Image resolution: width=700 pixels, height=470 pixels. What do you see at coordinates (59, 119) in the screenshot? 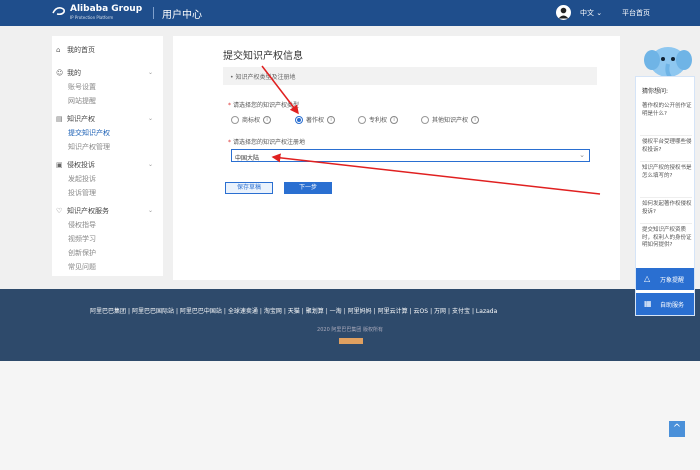
I see `document-icon: ▤` at bounding box center [59, 119].